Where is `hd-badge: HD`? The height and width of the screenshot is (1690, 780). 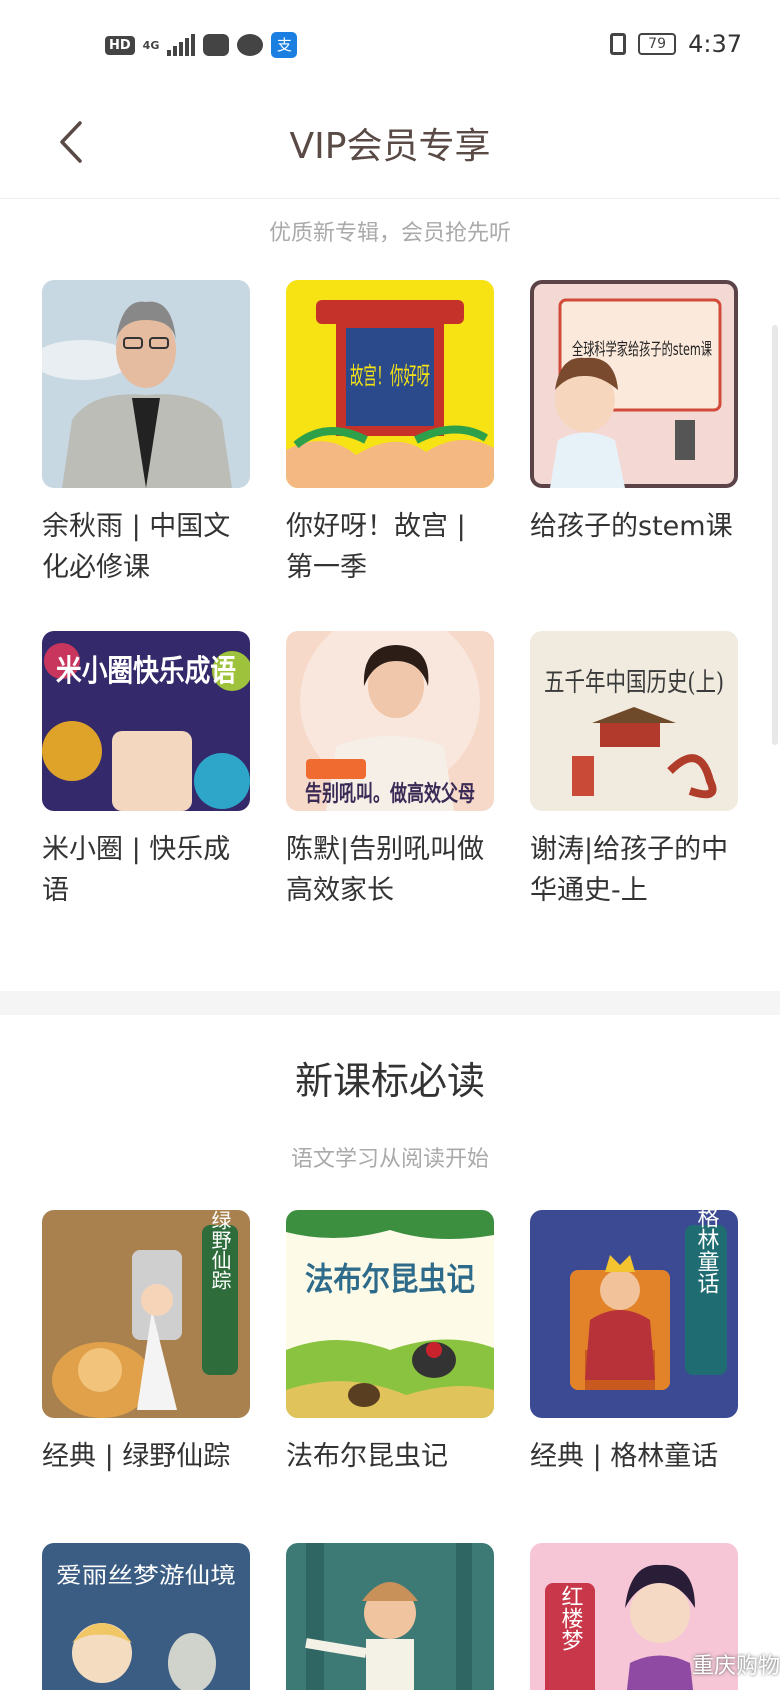
hd-badge: HD is located at coordinates (120, 45).